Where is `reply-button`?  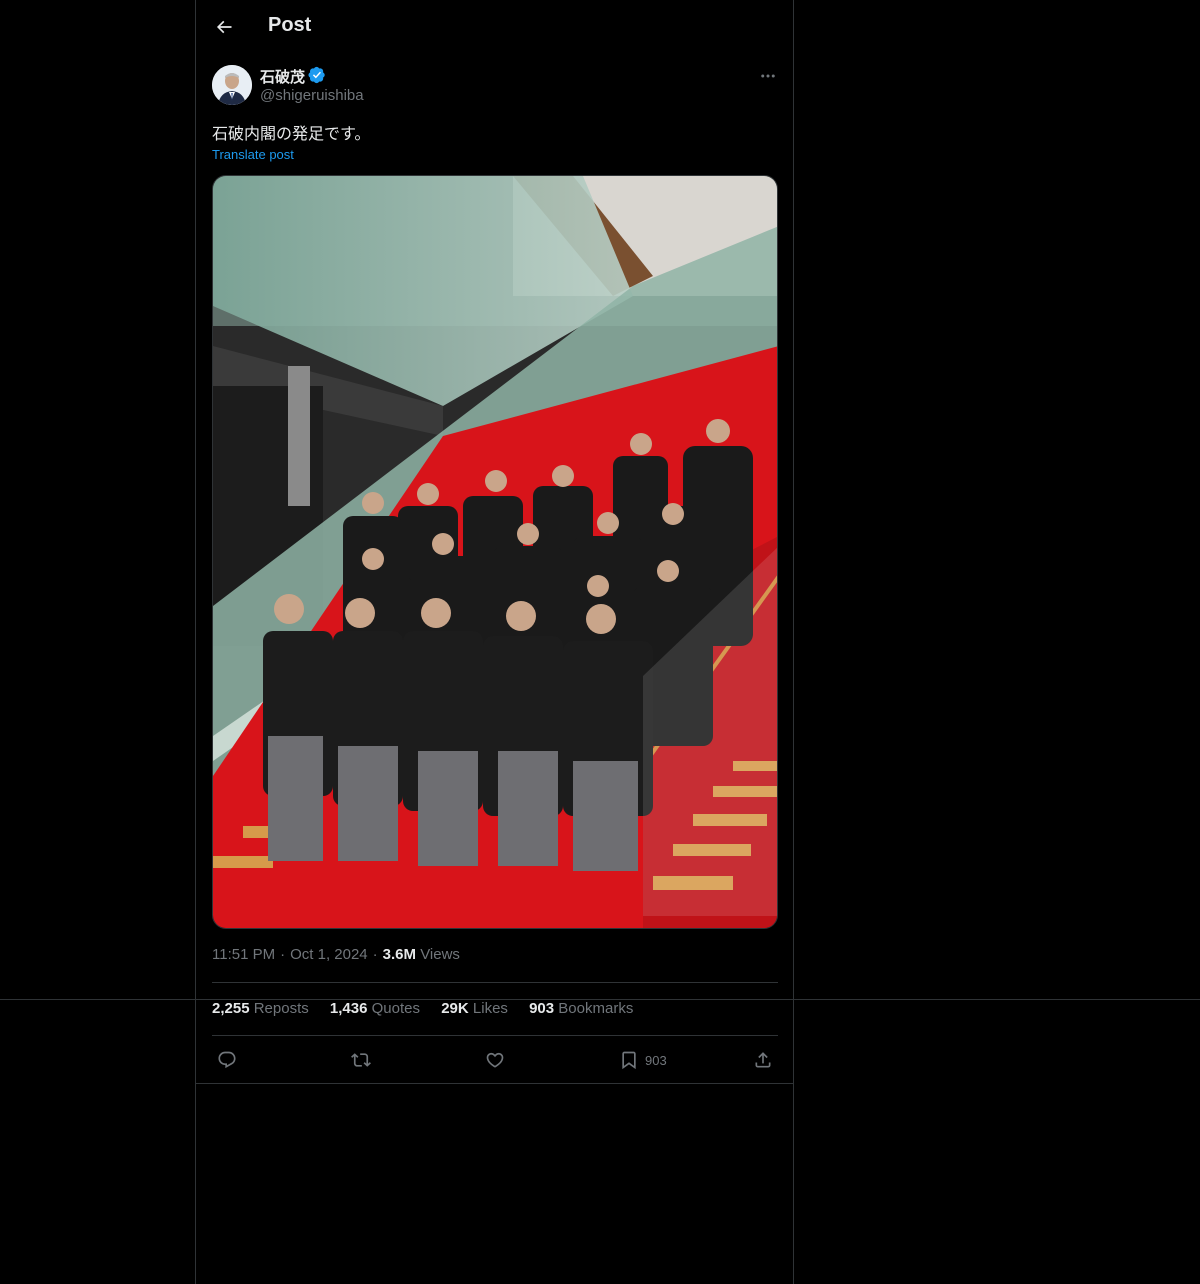
reply-button is located at coordinates (227, 1060).